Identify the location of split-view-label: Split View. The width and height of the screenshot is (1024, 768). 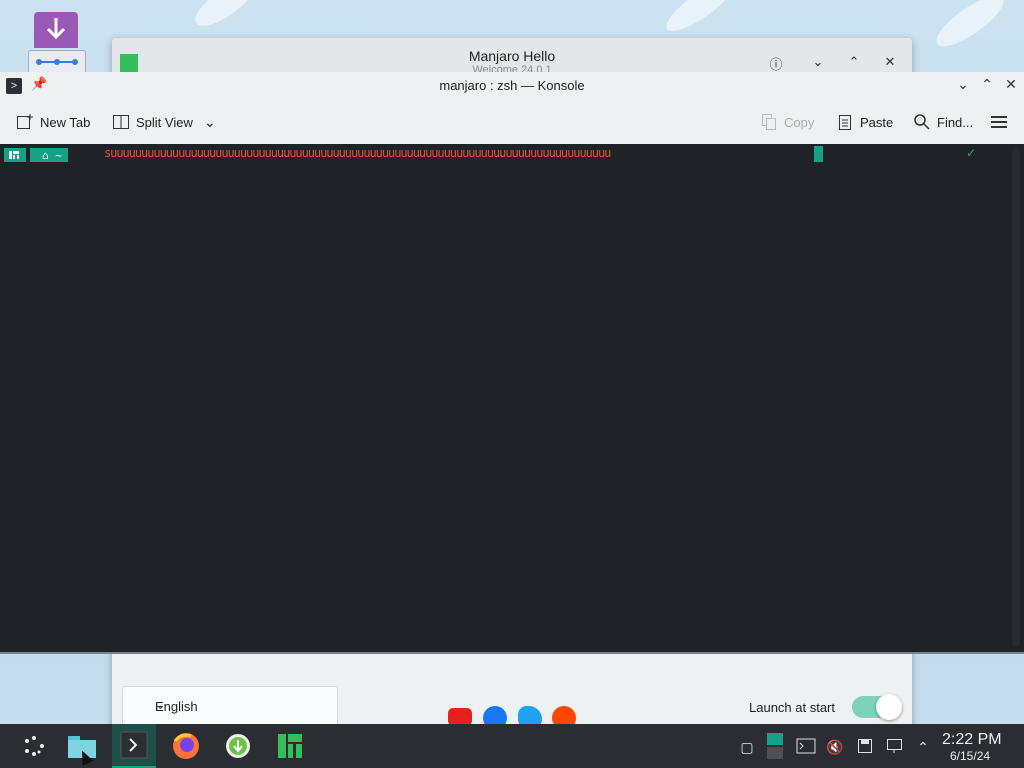
(164, 122).